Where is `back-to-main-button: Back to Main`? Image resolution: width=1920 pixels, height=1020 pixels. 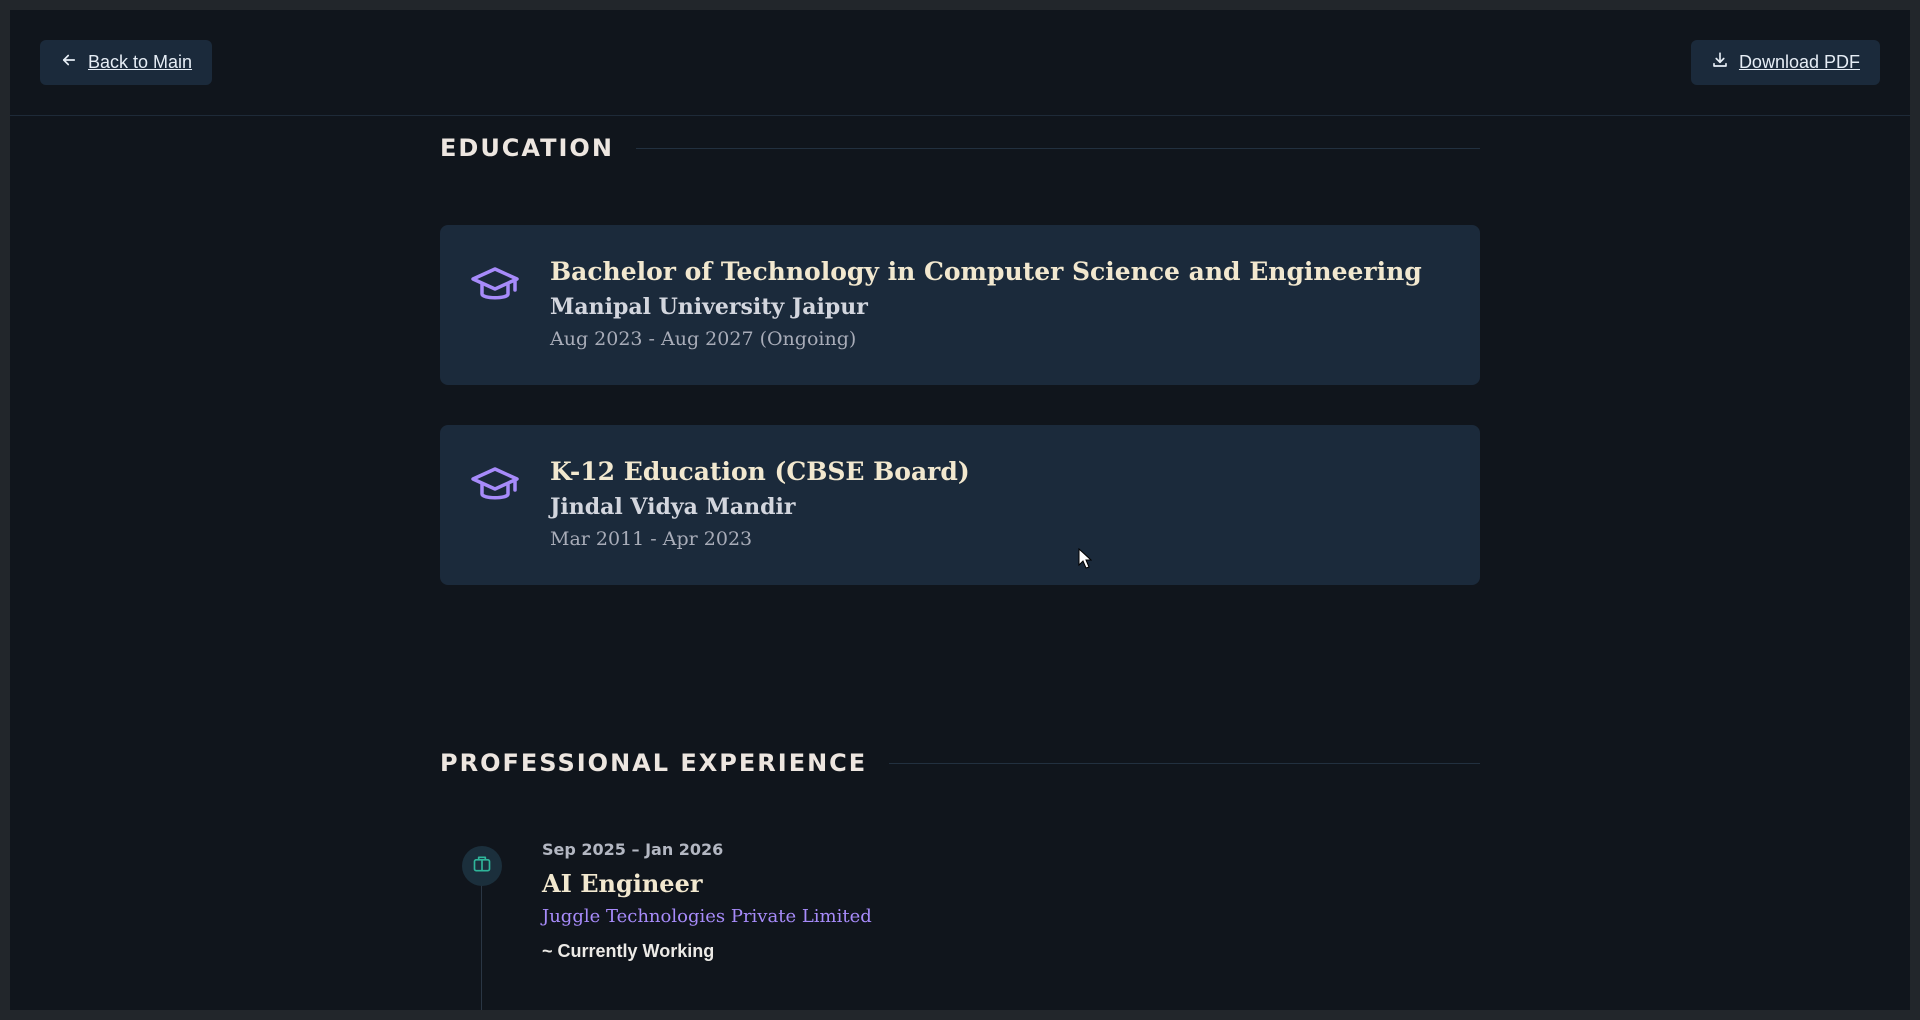 back-to-main-button: Back to Main is located at coordinates (126, 62).